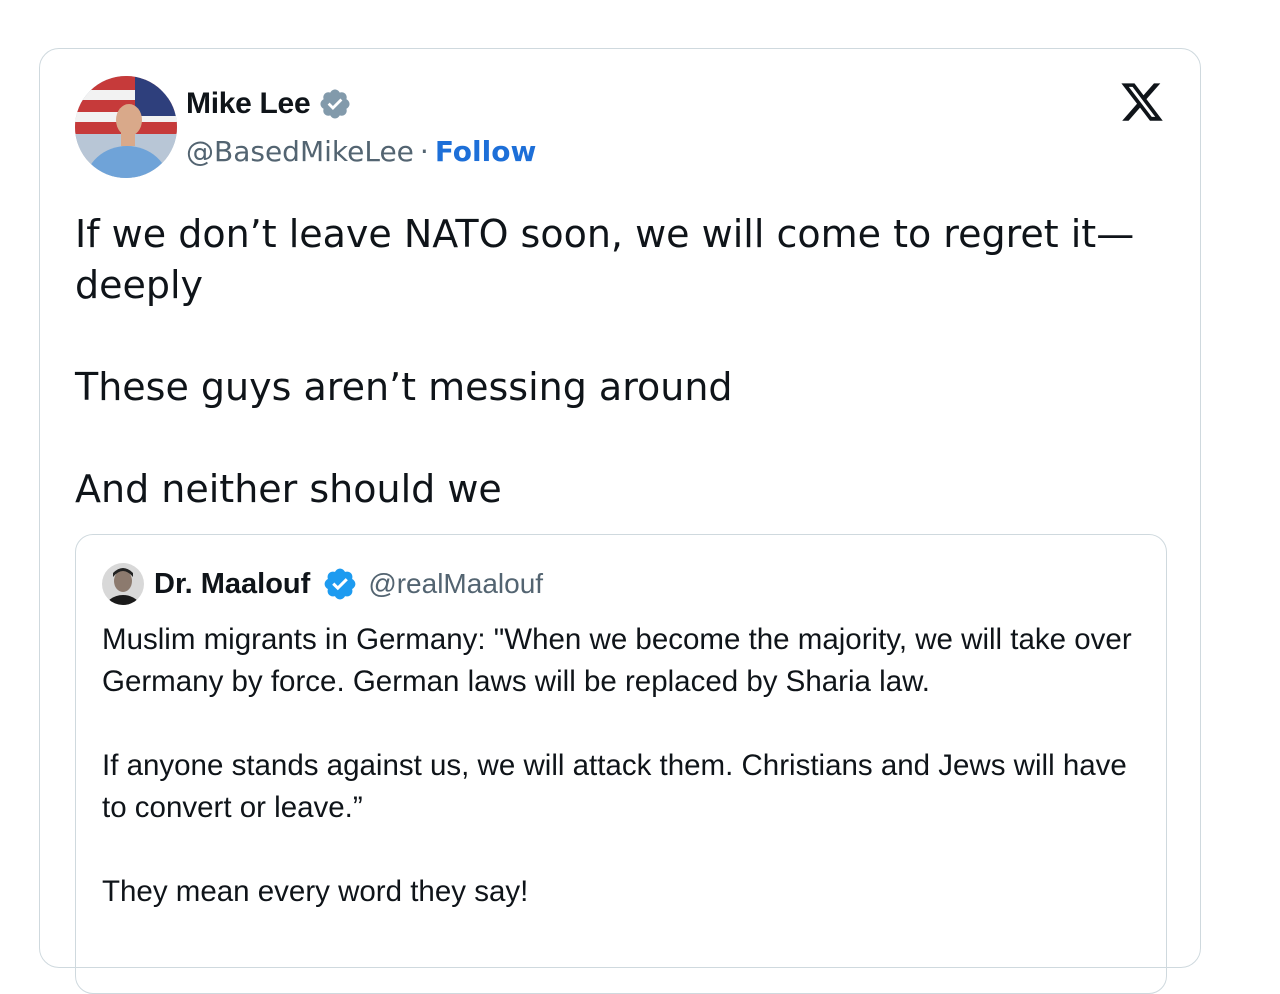 The height and width of the screenshot is (994, 1280). What do you see at coordinates (248, 104) in the screenshot?
I see `author-name: Mike Lee` at bounding box center [248, 104].